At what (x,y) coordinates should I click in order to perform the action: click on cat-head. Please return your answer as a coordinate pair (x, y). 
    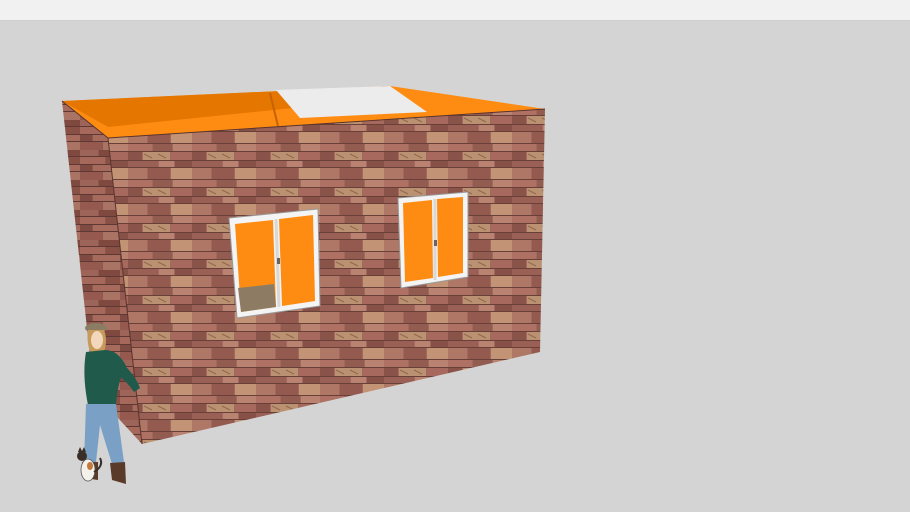
    Looking at the image, I should click on (82, 456).